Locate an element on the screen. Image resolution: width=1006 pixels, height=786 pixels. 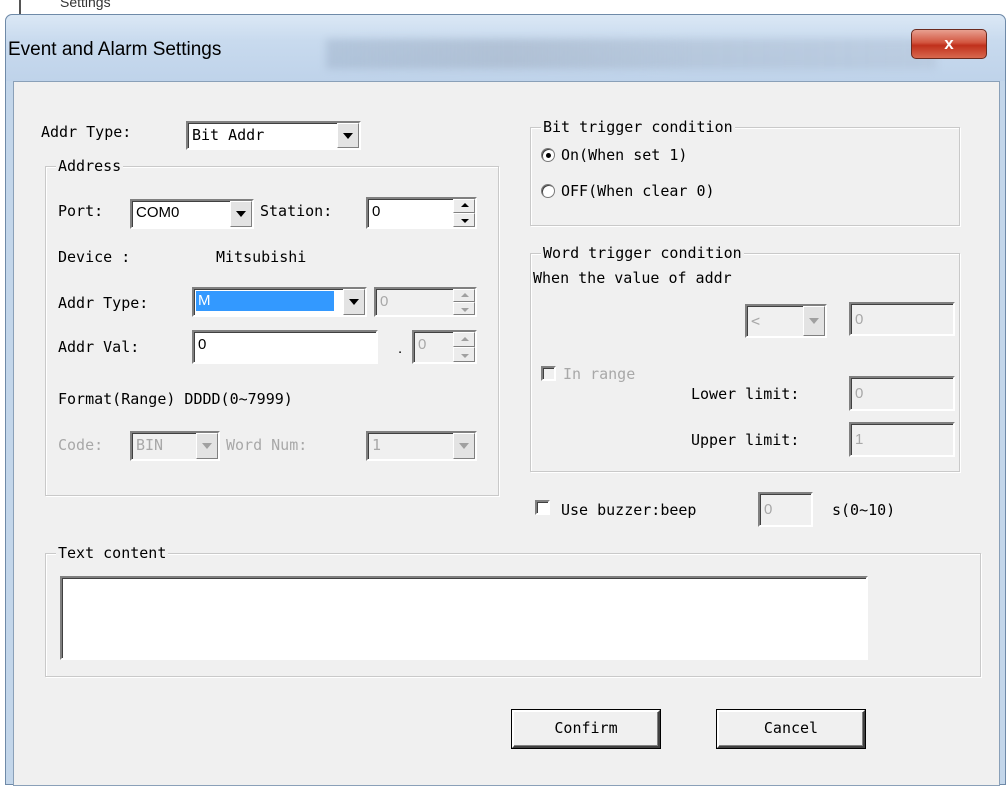
cancel-button: Cancel is located at coordinates (791, 729).